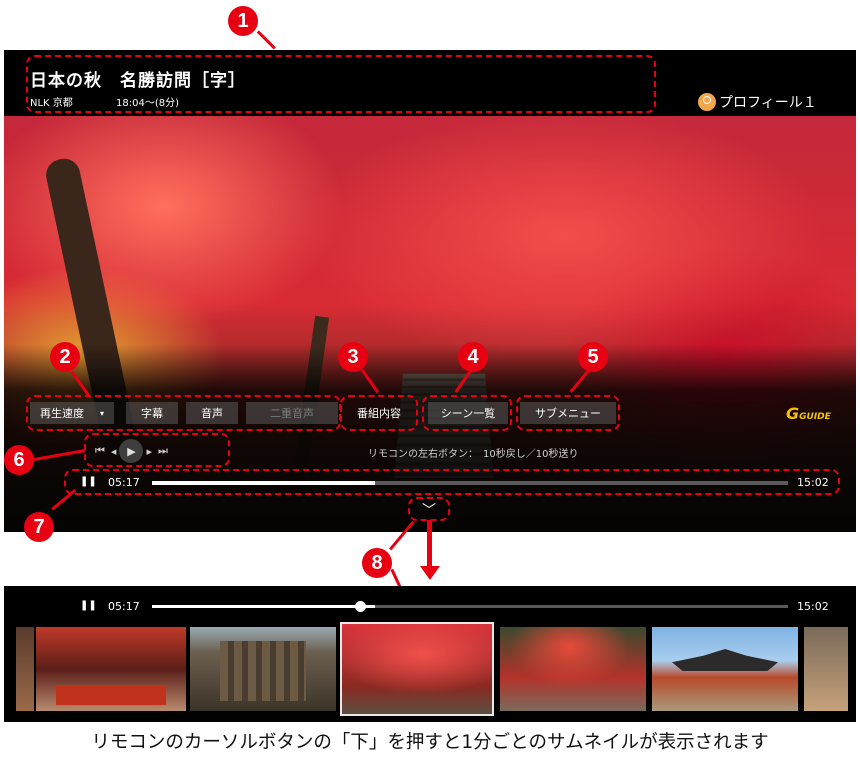  I want to click on thumbnail-autumn-path, so click(573, 669).